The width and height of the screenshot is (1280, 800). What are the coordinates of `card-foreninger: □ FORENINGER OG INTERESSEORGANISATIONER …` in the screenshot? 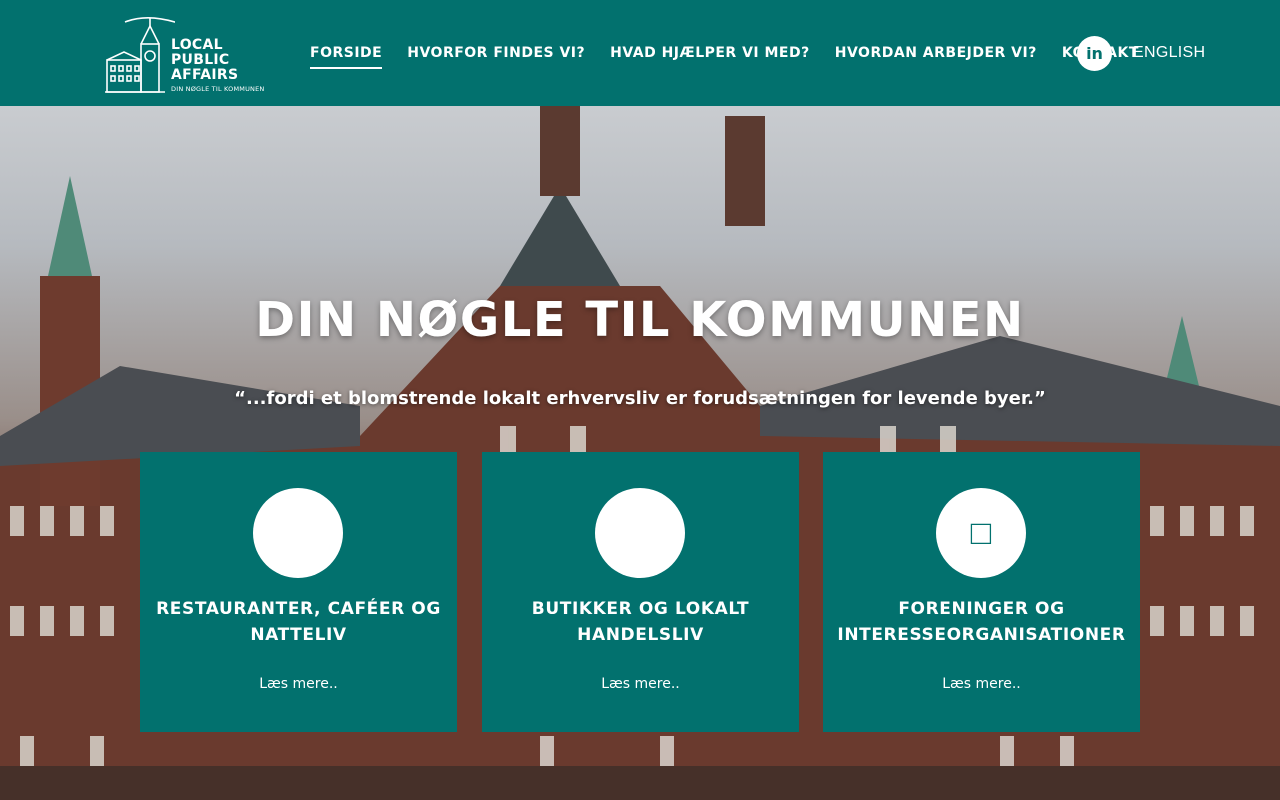 It's located at (981, 592).